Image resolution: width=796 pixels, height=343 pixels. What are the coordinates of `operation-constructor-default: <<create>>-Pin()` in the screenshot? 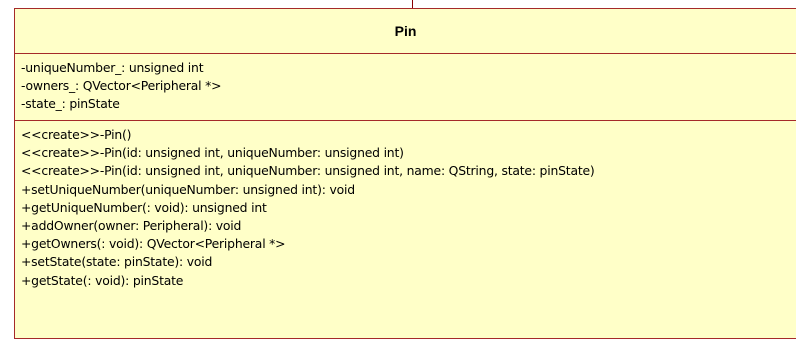 It's located at (76, 134).